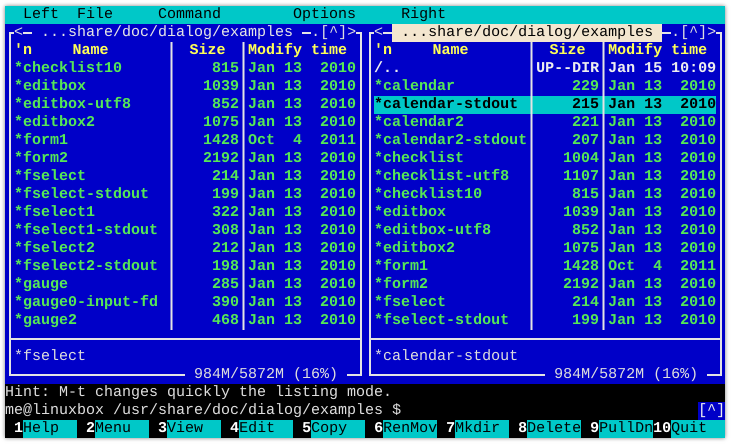 The height and width of the screenshot is (448, 736). What do you see at coordinates (451, 105) in the screenshot?
I see `file-name: *calendar-stdout` at bounding box center [451, 105].